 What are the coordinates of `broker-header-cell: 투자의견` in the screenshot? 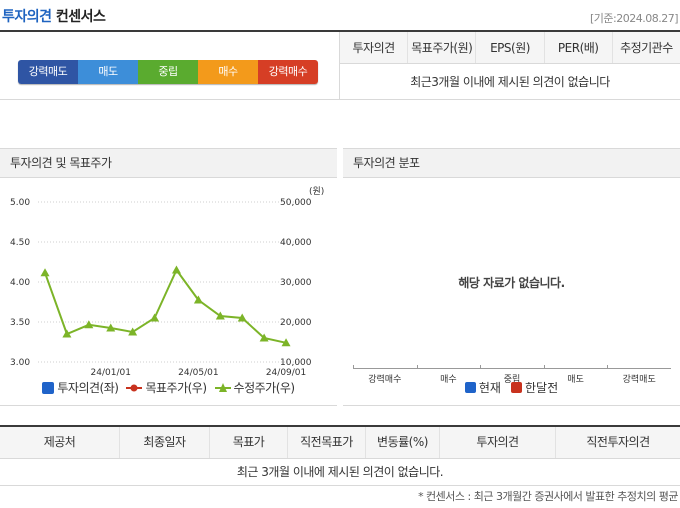 It's located at (498, 442).